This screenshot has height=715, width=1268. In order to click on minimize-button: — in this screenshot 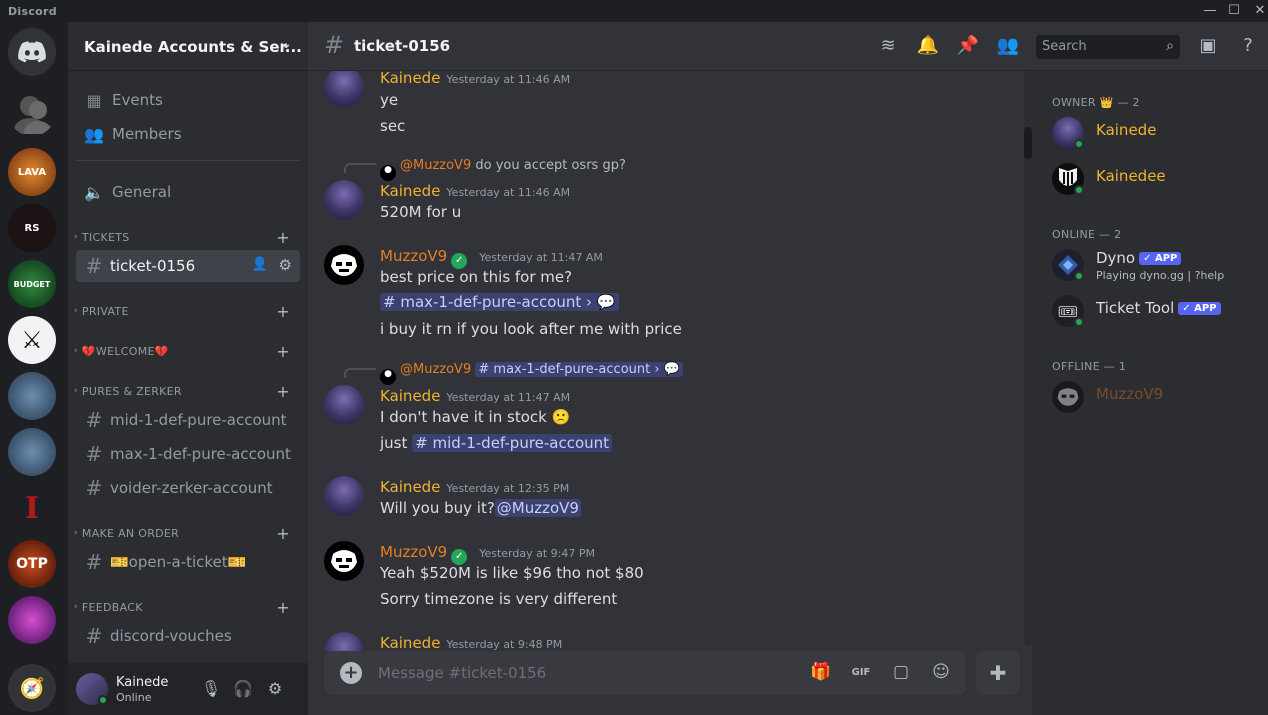, I will do `click(1210, 11)`.